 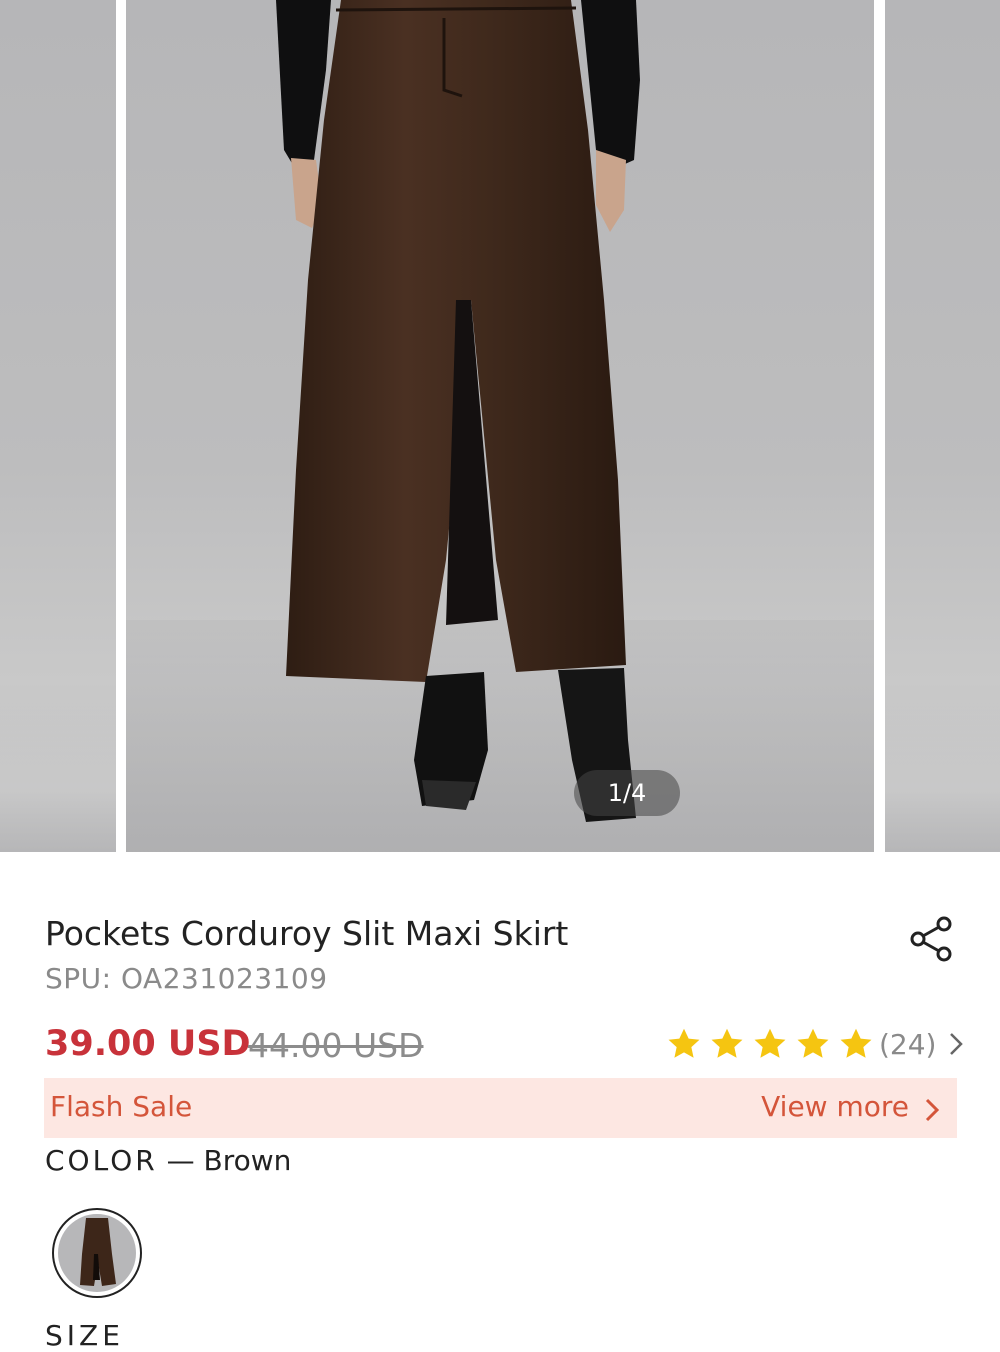 What do you see at coordinates (835, 1106) in the screenshot?
I see `view-more-link: View more` at bounding box center [835, 1106].